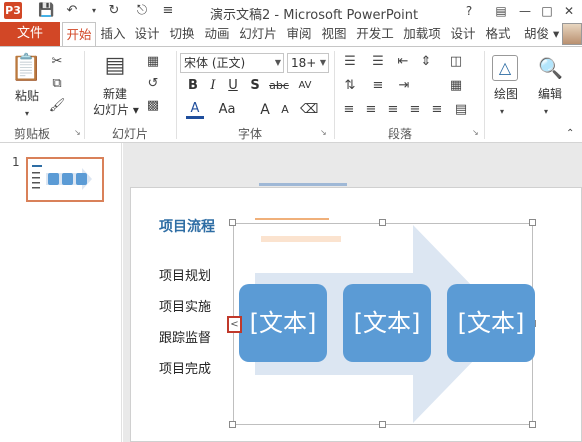  Describe the element at coordinates (547, 11) in the screenshot. I see `restore-button: □` at that location.